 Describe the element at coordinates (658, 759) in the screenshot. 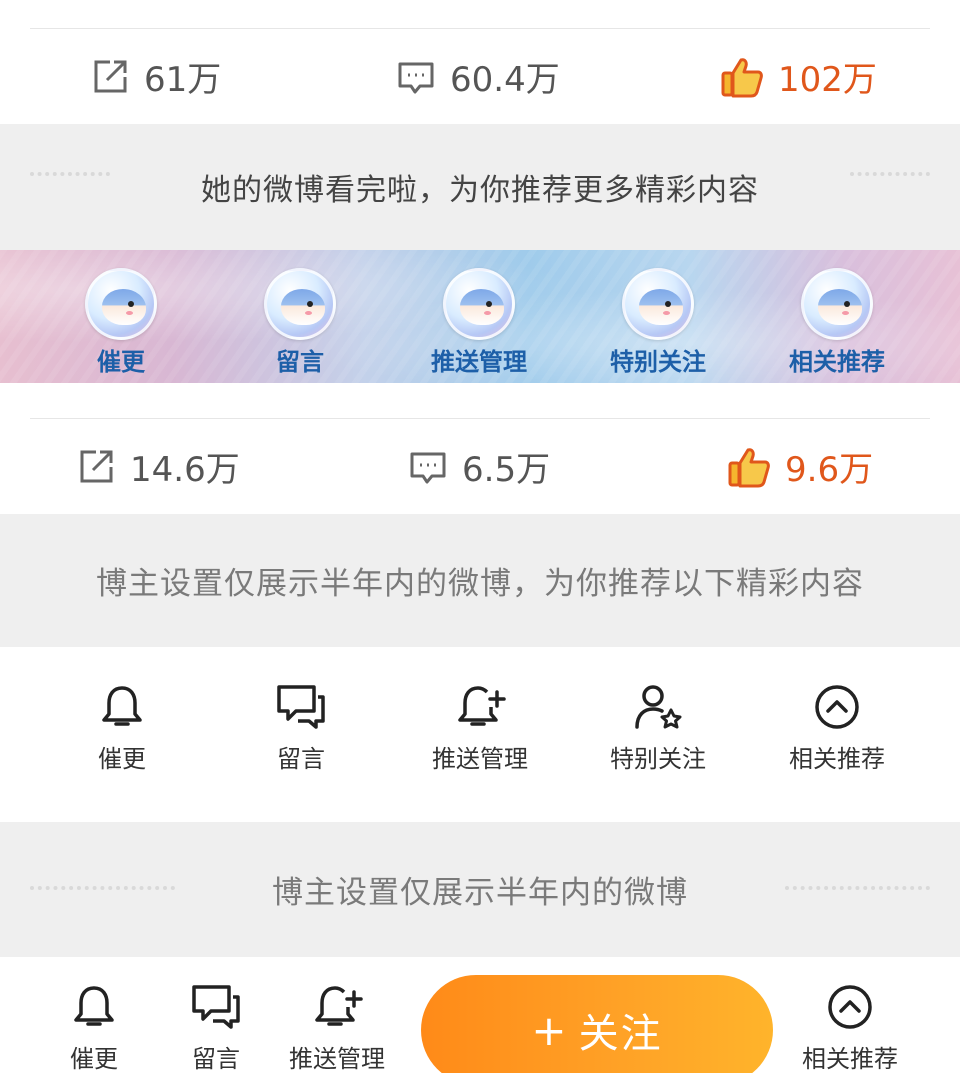

I see `special-follow-label: 特别关注` at that location.